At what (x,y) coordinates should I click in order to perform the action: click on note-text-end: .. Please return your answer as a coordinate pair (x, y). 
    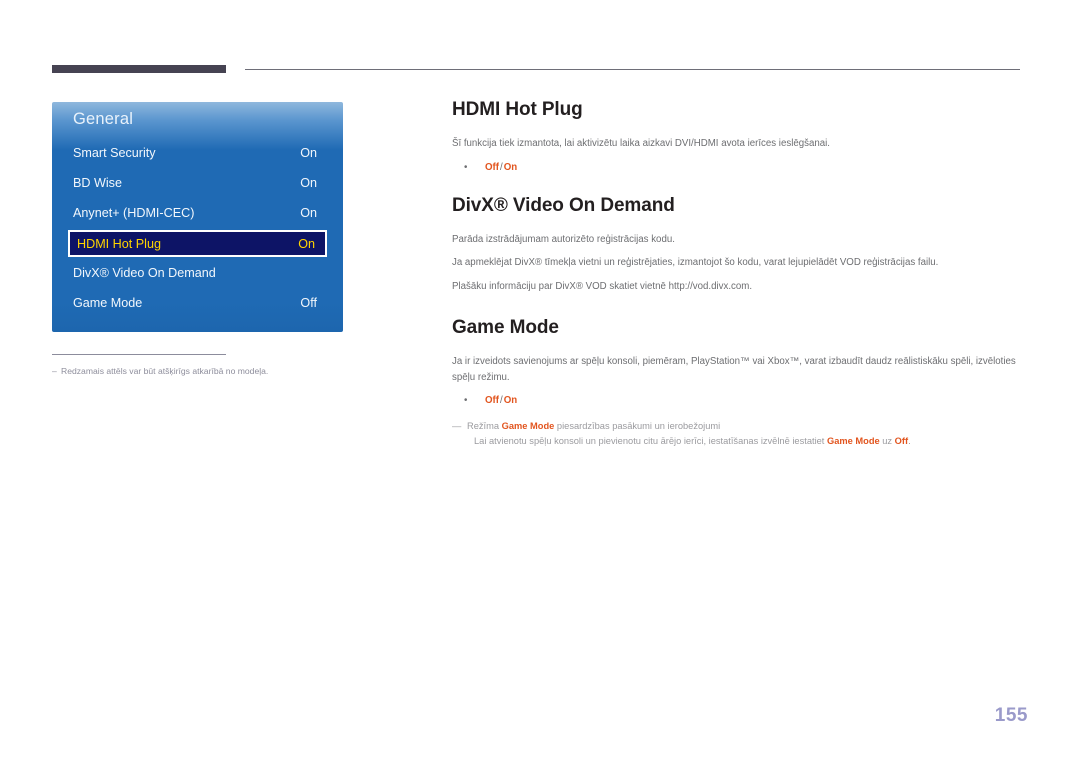
    Looking at the image, I should click on (909, 441).